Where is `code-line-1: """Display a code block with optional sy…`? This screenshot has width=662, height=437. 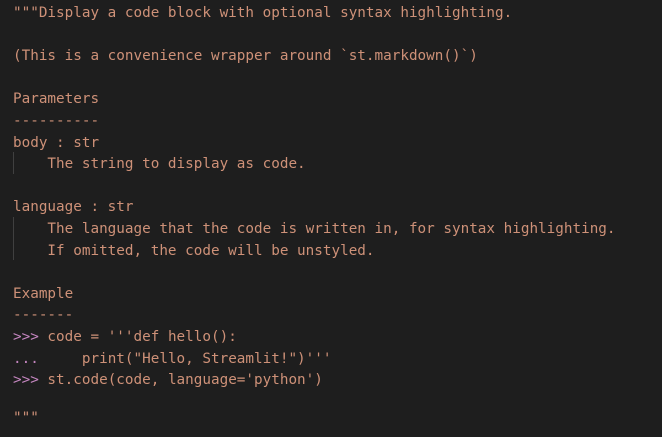
code-line-1: """Display a code block with optional sy… is located at coordinates (263, 13).